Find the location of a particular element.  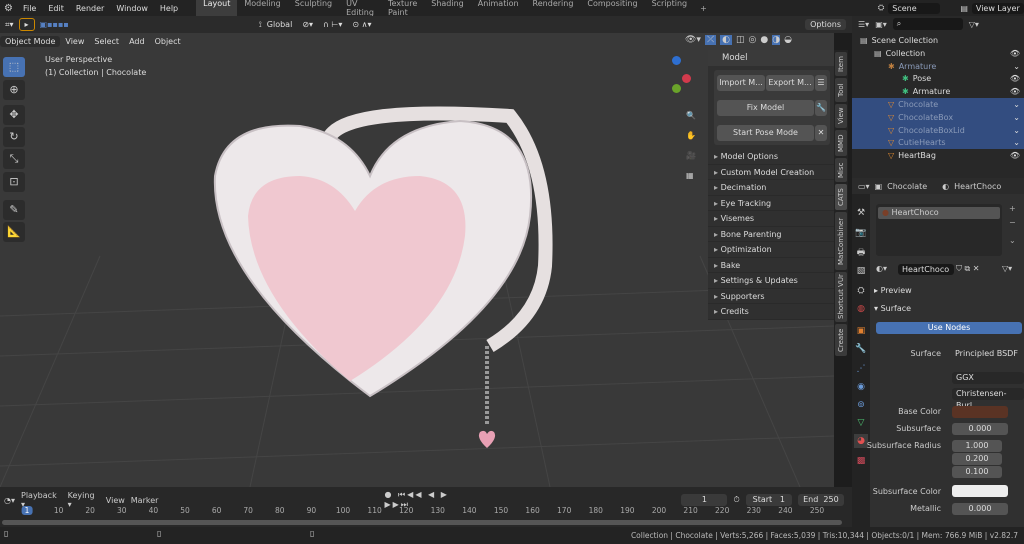

material-slot: ● HeartChoco is located at coordinates (939, 213).